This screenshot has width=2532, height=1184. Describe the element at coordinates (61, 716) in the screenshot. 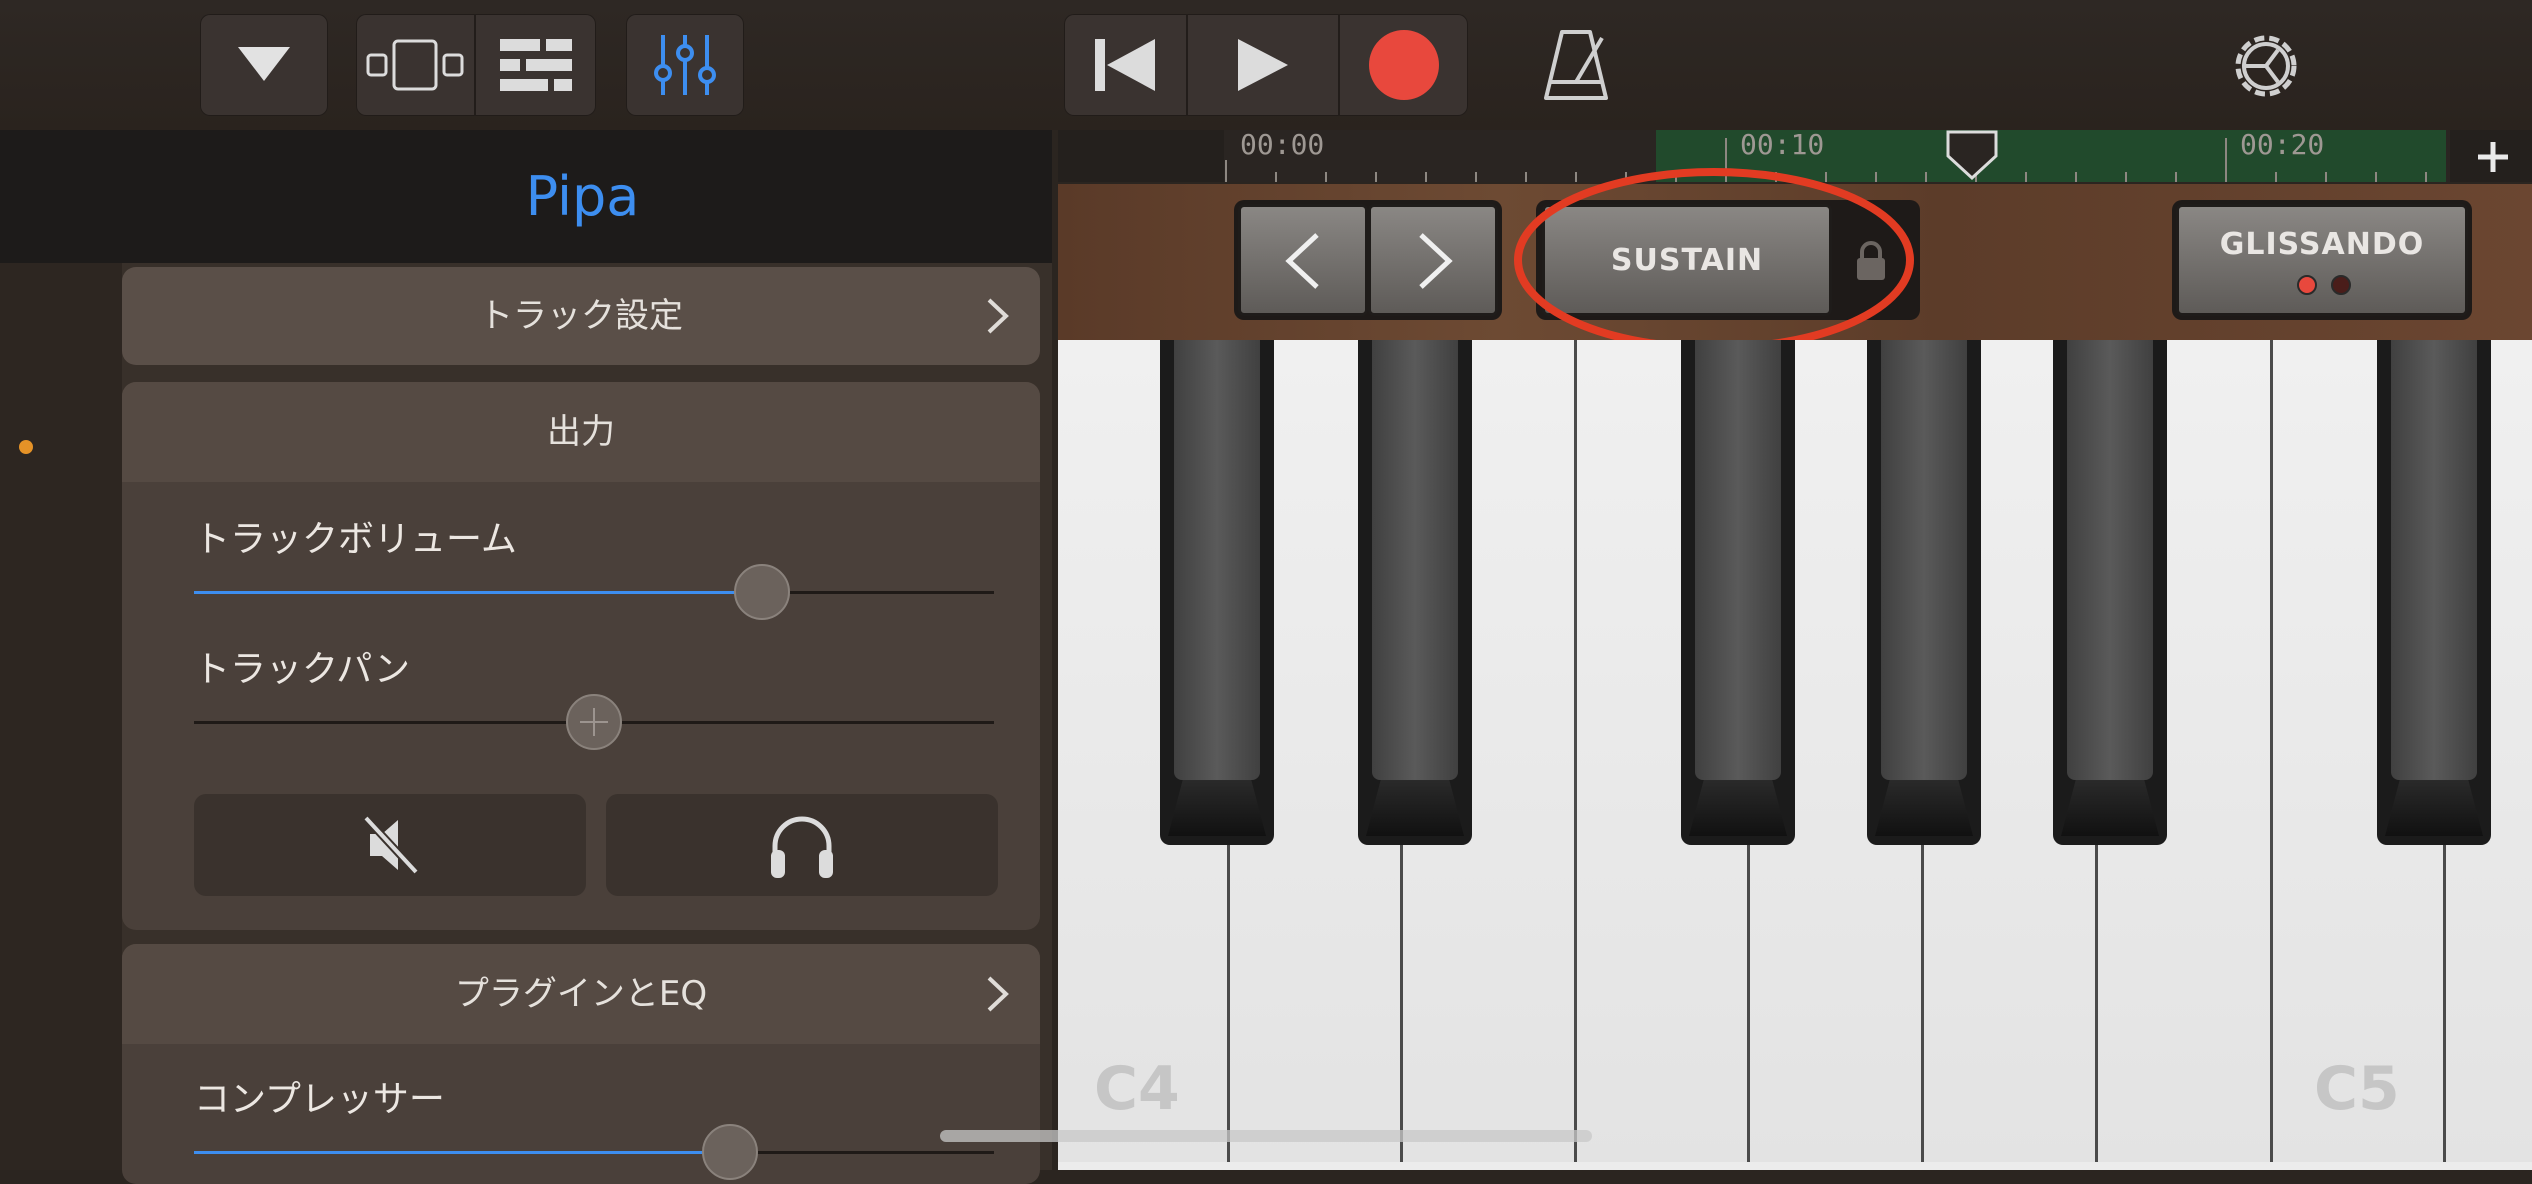

I see `track-list-gutter` at that location.